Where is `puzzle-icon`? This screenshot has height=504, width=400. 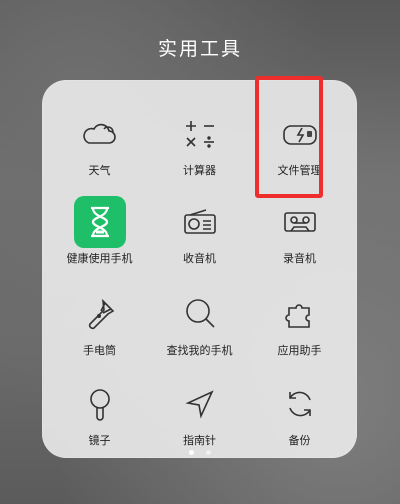 puzzle-icon is located at coordinates (300, 314).